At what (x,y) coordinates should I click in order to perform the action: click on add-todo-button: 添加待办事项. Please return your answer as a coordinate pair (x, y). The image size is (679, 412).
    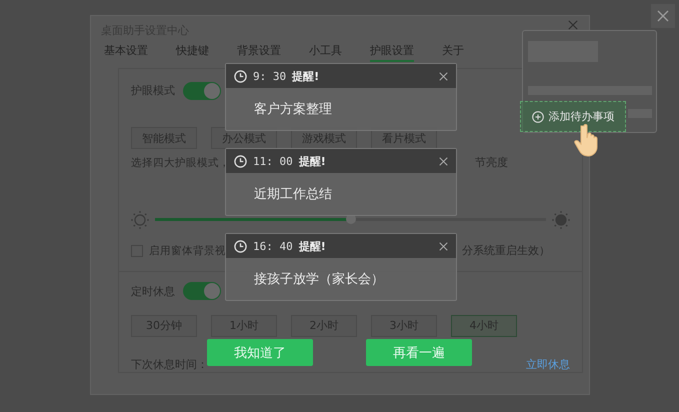
    Looking at the image, I should click on (573, 116).